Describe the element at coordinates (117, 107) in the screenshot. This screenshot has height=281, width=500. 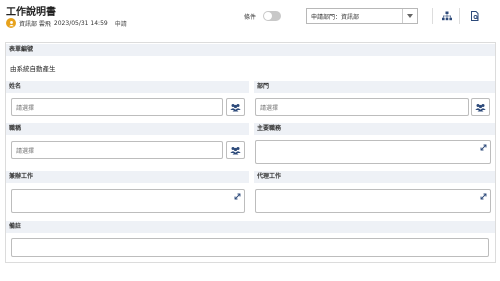
I see `name-input: 請選擇` at that location.